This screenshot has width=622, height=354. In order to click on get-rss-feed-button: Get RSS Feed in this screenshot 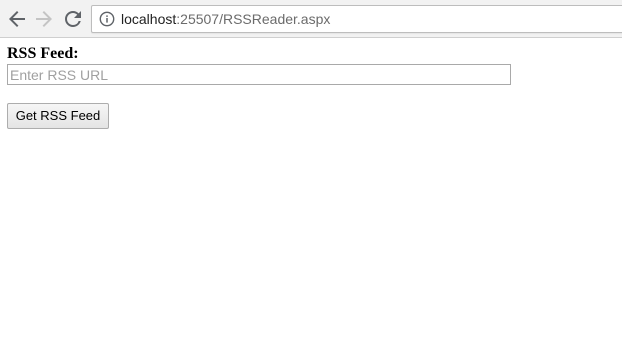, I will do `click(58, 116)`.